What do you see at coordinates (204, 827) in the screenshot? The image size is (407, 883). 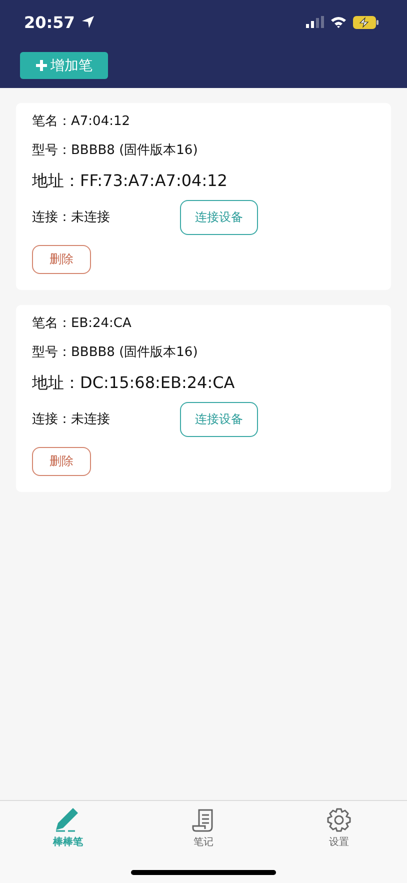 I see `tab: 笔记` at bounding box center [204, 827].